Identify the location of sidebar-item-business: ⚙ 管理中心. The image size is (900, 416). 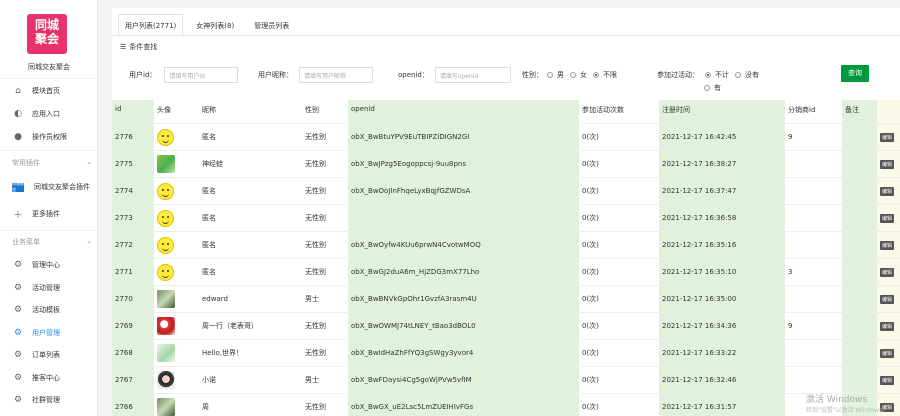
(49, 265).